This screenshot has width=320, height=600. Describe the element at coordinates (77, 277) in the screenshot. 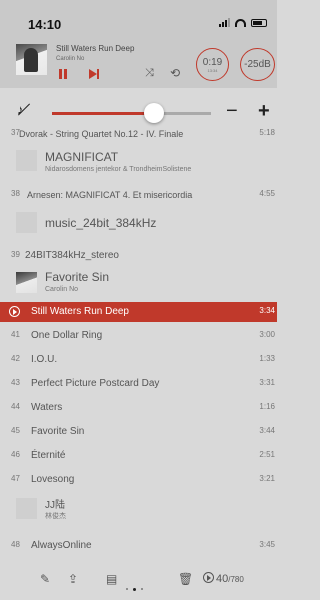

I see `album-title: Favorite Sin` at that location.